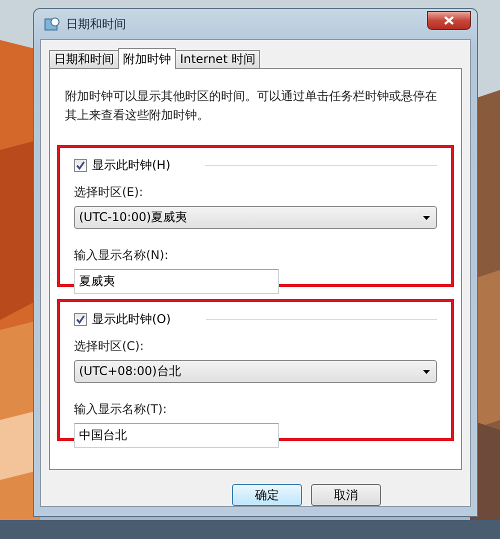 The image size is (500, 539). What do you see at coordinates (255, 217) in the screenshot?
I see `timezone-dropdown: (UTC-10:00)夏威夷` at bounding box center [255, 217].